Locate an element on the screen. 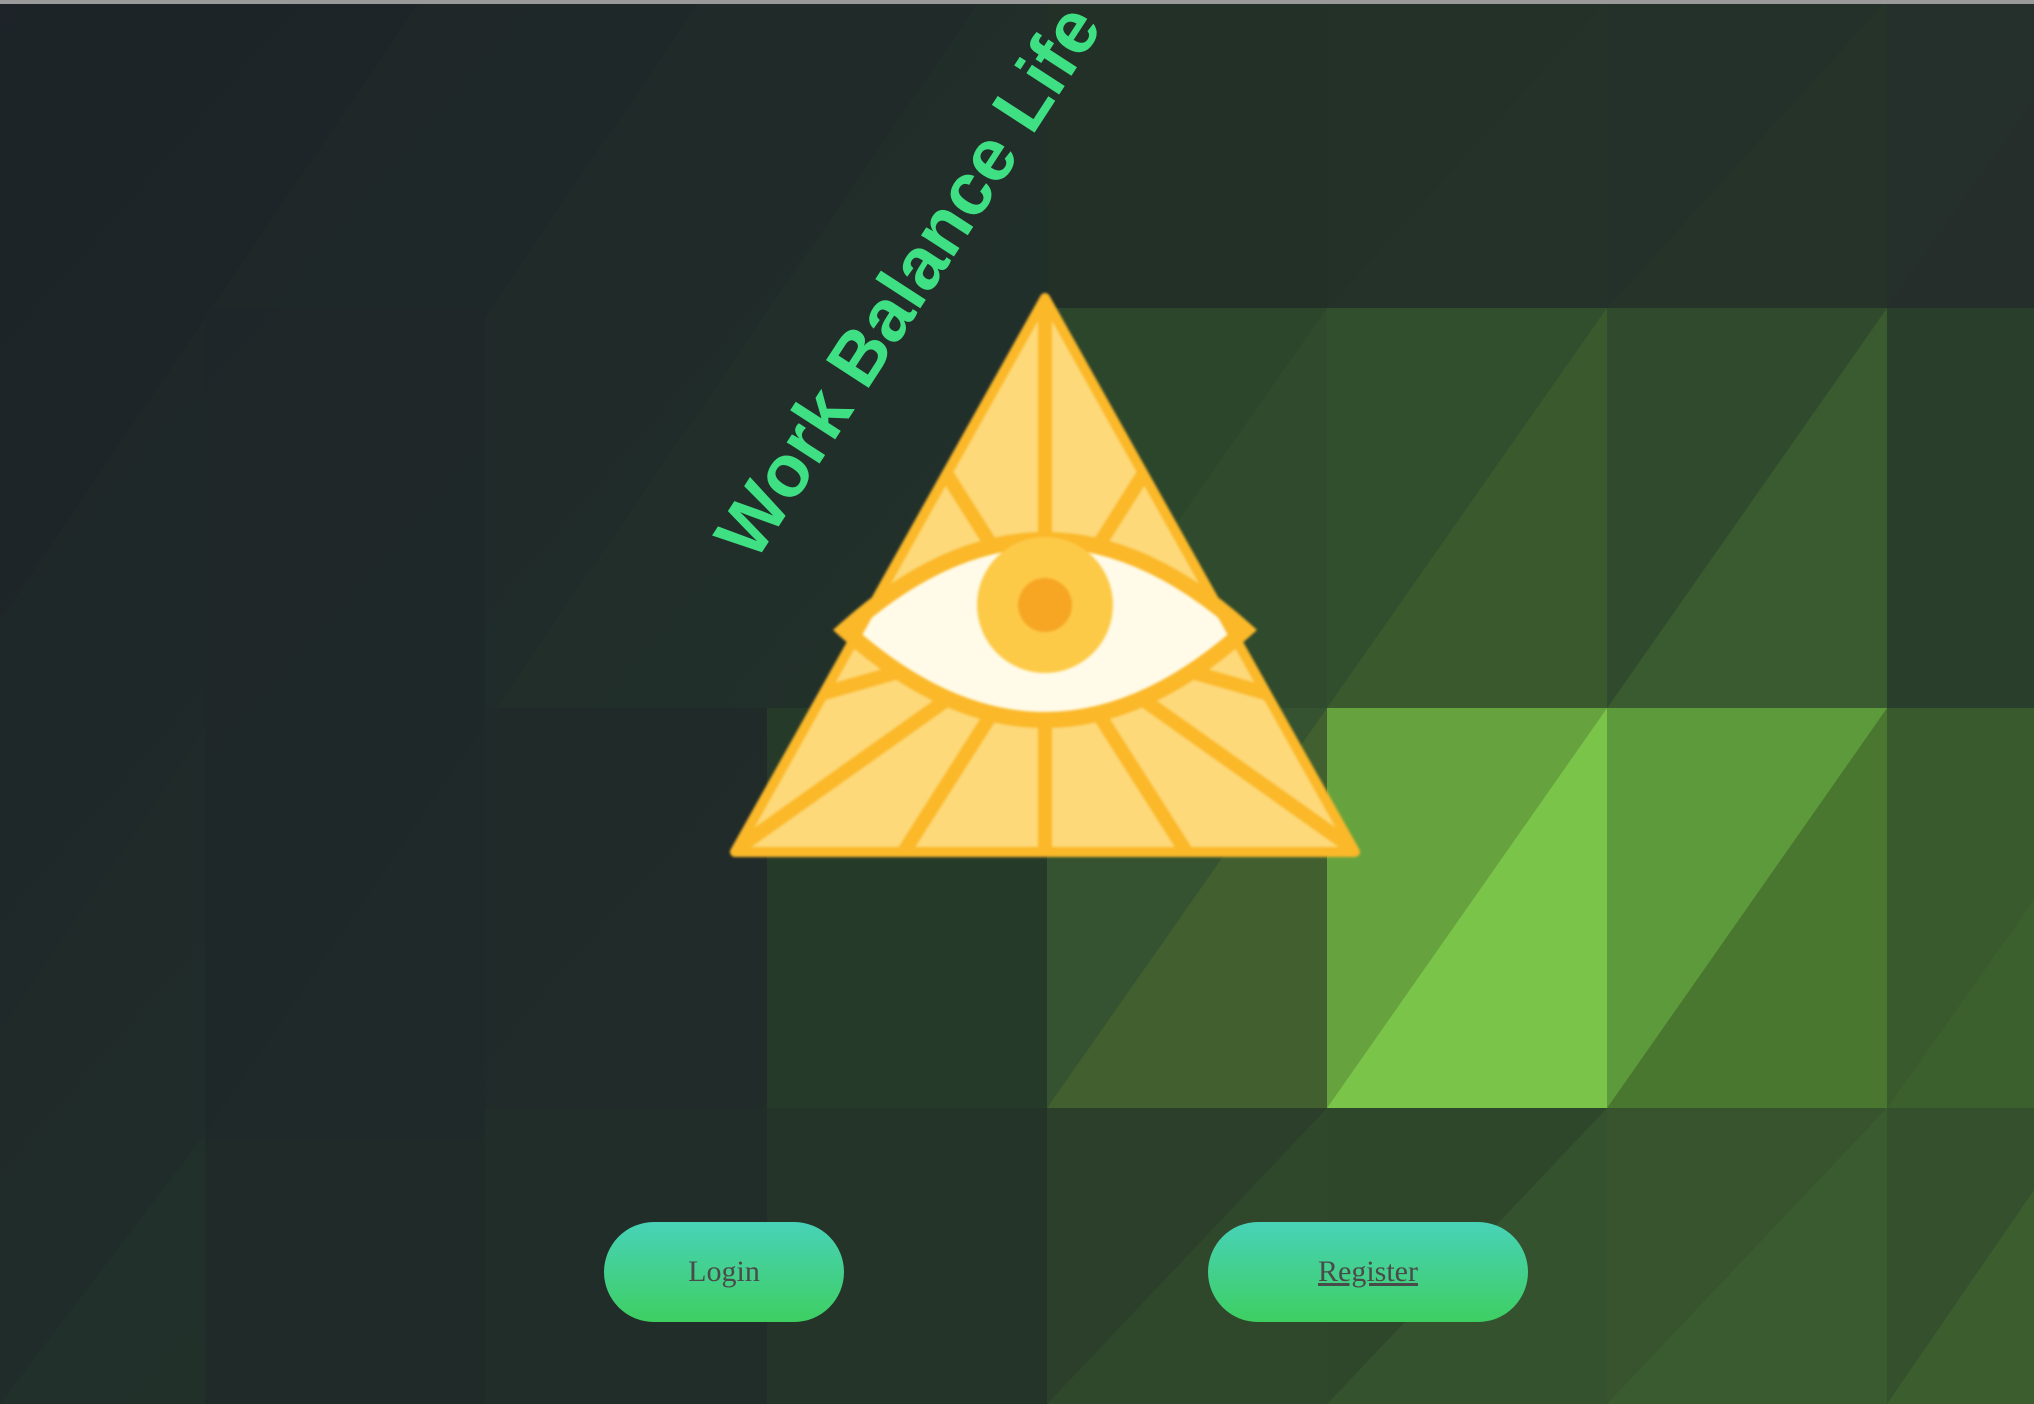  register-link-label: Register is located at coordinates (1368, 1272).